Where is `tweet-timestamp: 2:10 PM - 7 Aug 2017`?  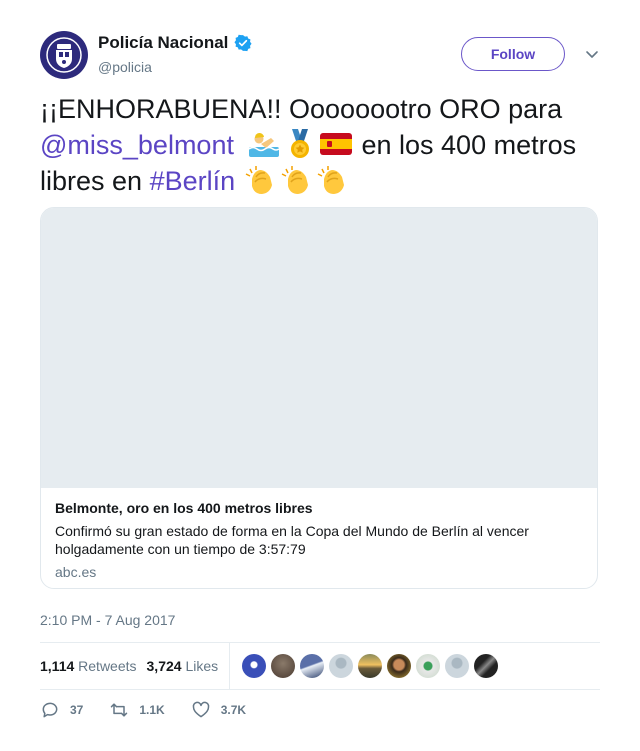
tweet-timestamp: 2:10 PM - 7 Aug 2017 is located at coordinates (107, 620).